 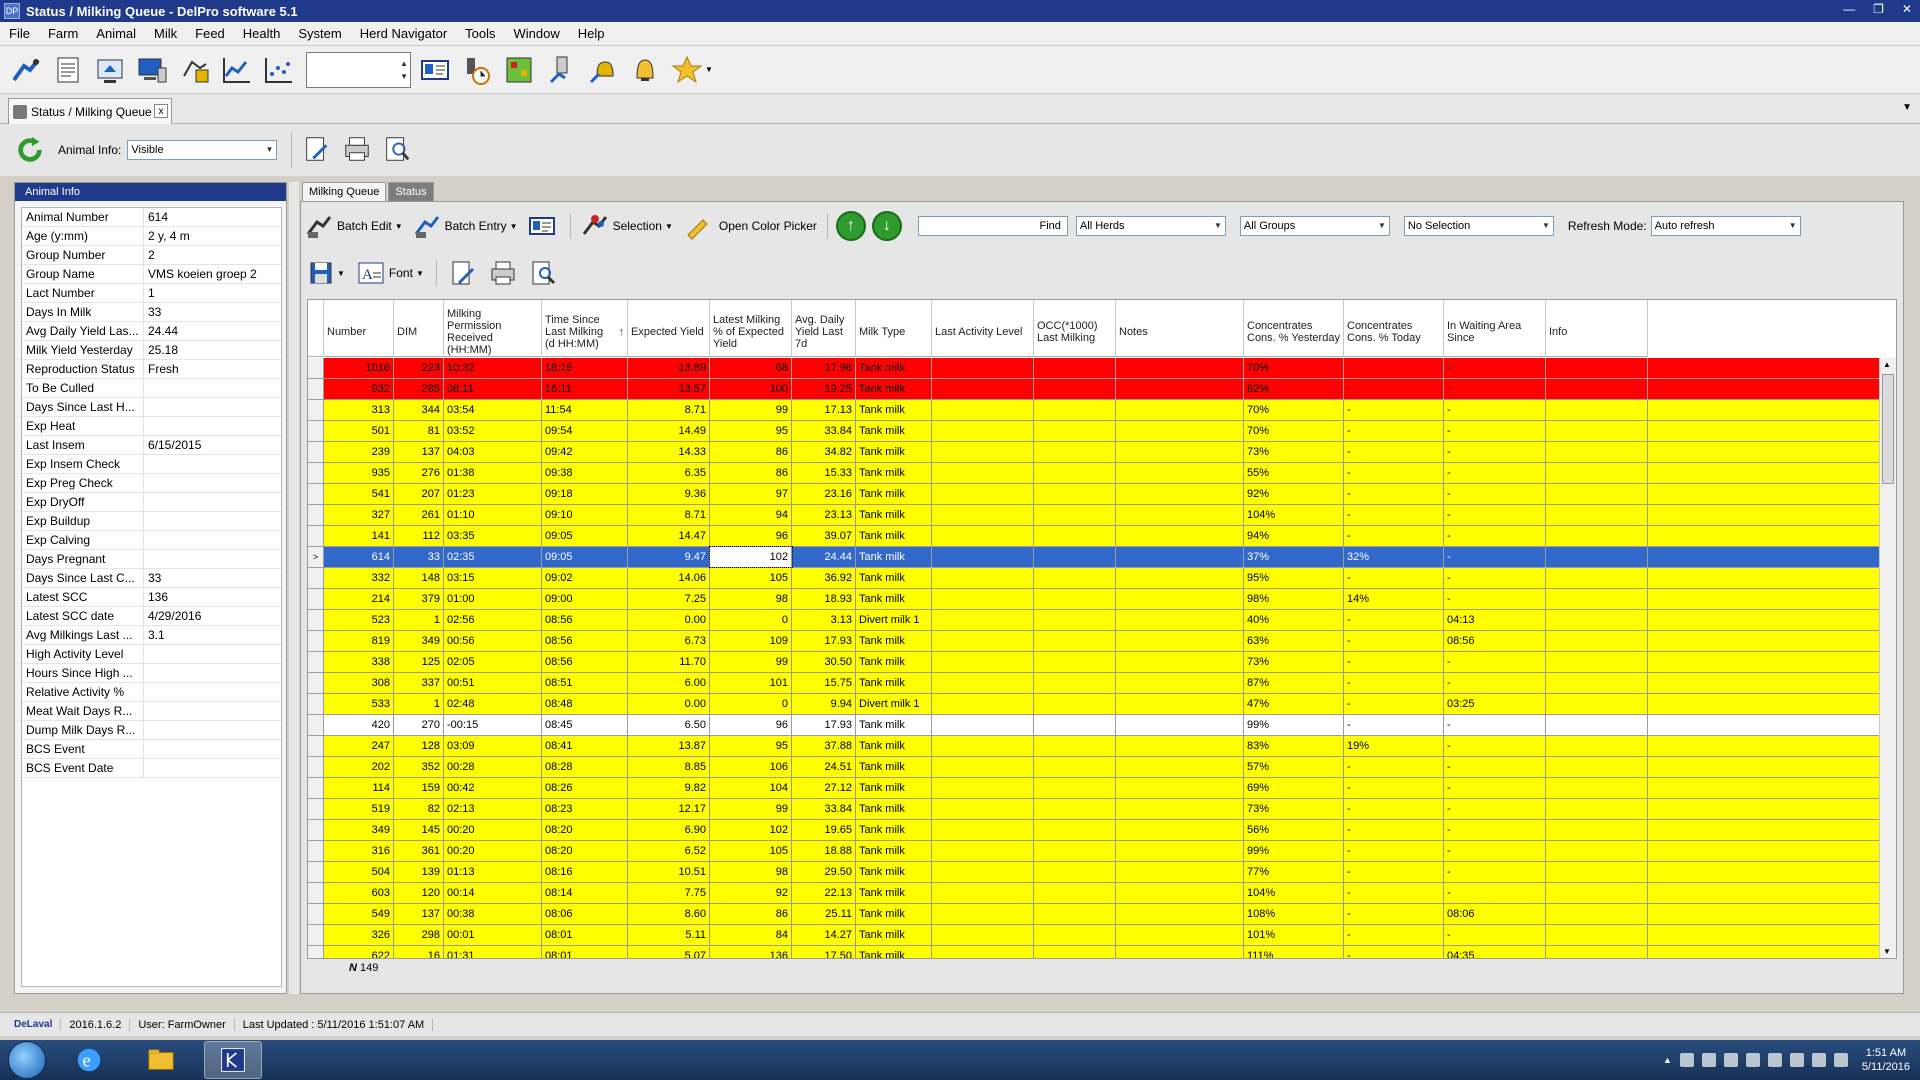 What do you see at coordinates (1294, 599) in the screenshot?
I see `table-cell: 98%` at bounding box center [1294, 599].